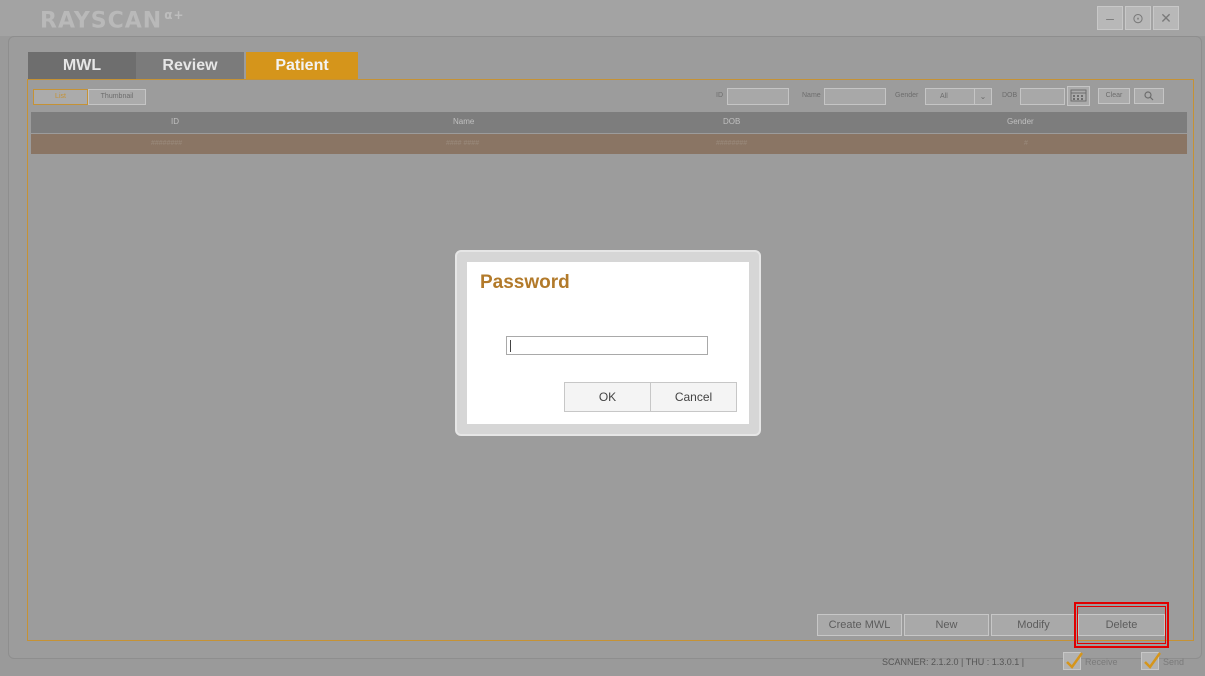 Image resolution: width=1205 pixels, height=676 pixels. I want to click on cancel-button: Cancel, so click(693, 397).